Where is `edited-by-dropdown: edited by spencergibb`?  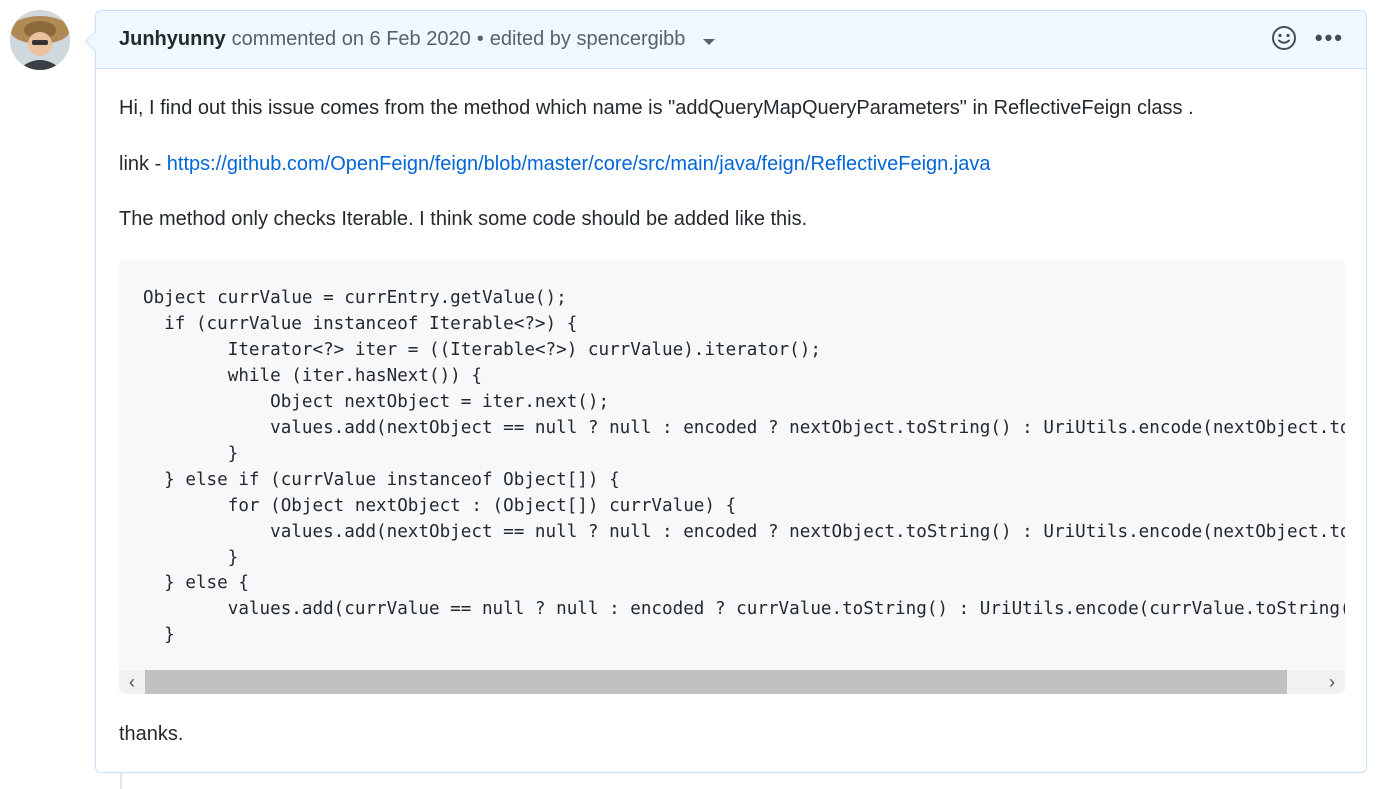 edited-by-dropdown: edited by spencergibb is located at coordinates (588, 39).